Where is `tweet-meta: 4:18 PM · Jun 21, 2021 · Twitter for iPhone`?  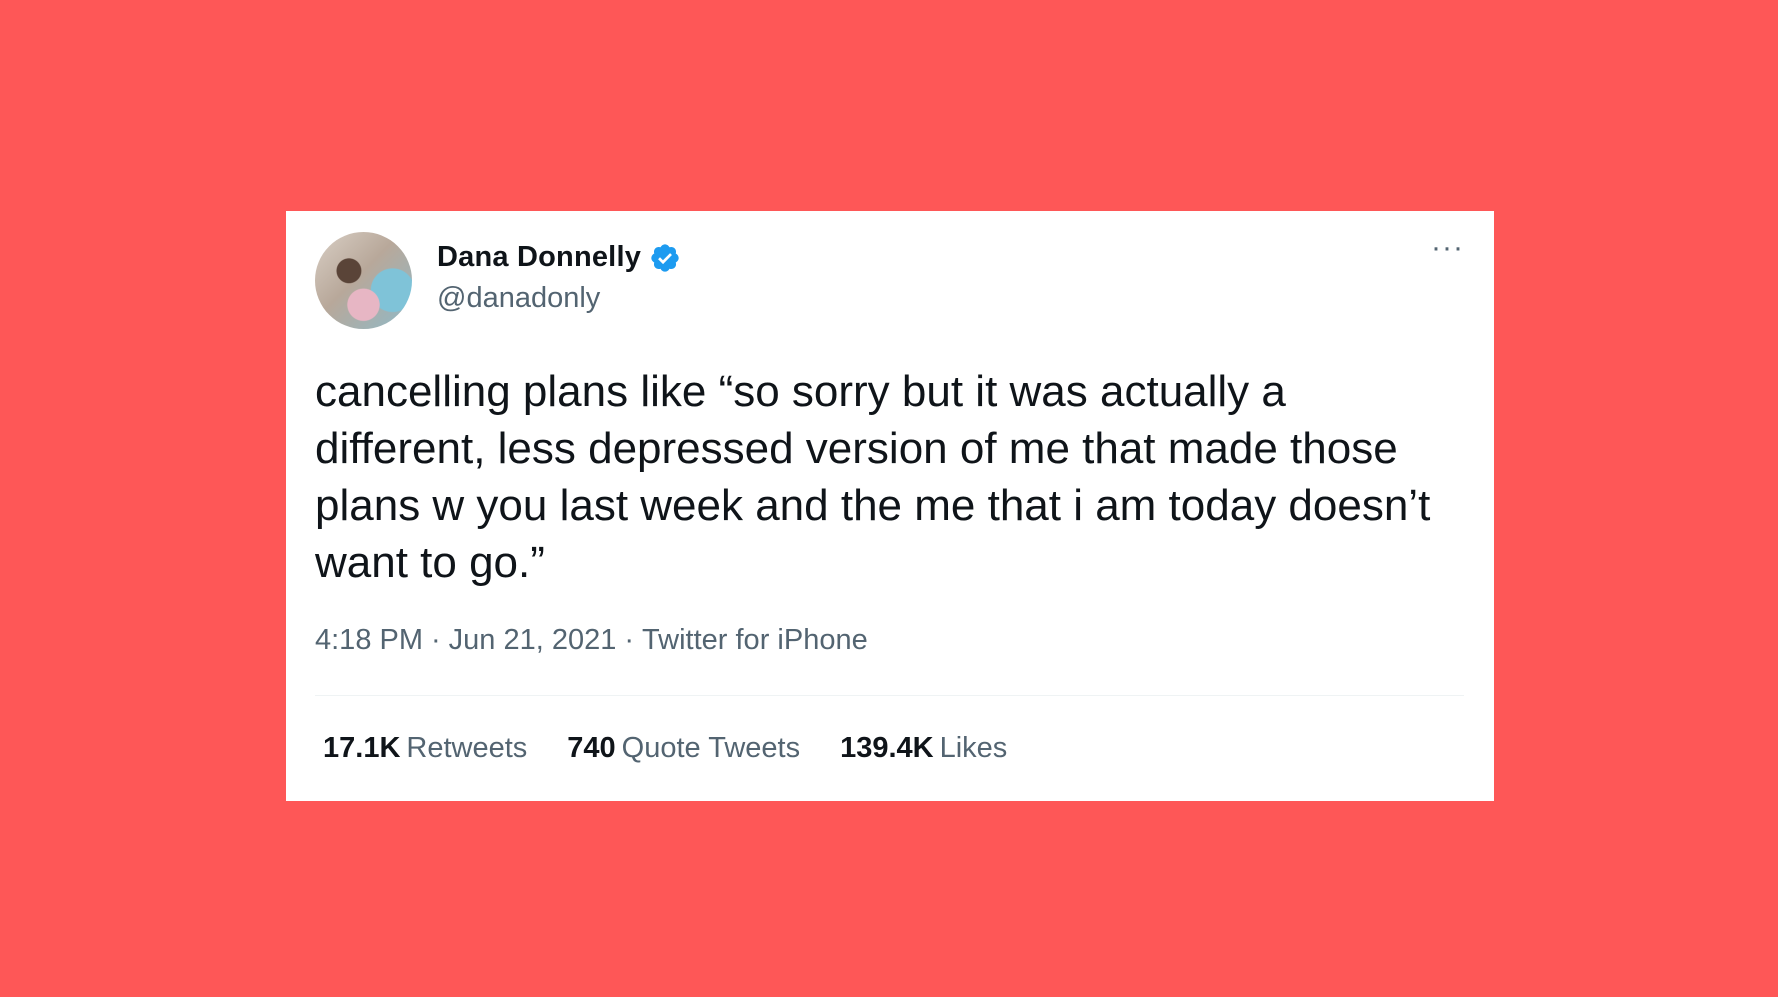
tweet-meta: 4:18 PM · Jun 21, 2021 · Twitter for iPhone is located at coordinates (591, 640).